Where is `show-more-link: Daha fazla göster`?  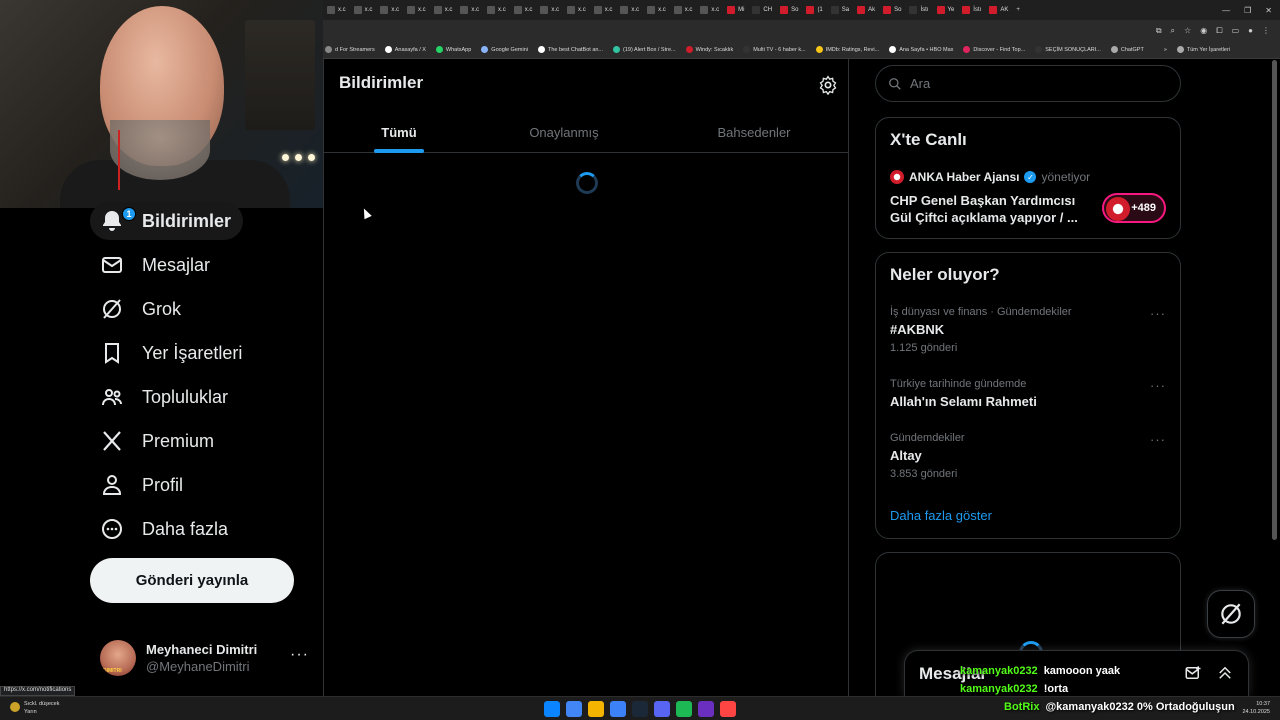 show-more-link: Daha fazla göster is located at coordinates (941, 515).